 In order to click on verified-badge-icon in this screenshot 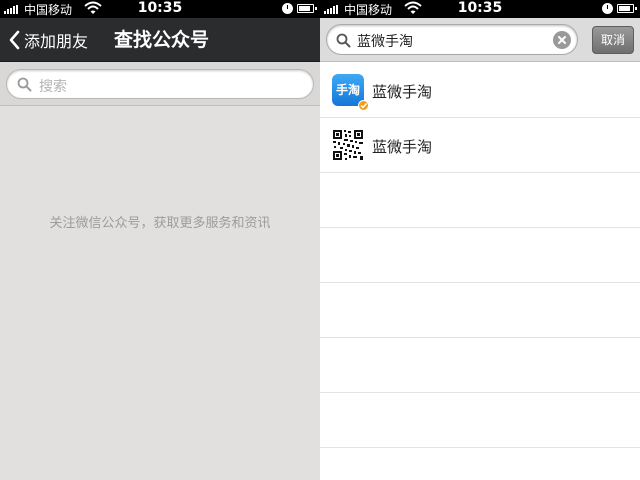, I will do `click(363, 105)`.